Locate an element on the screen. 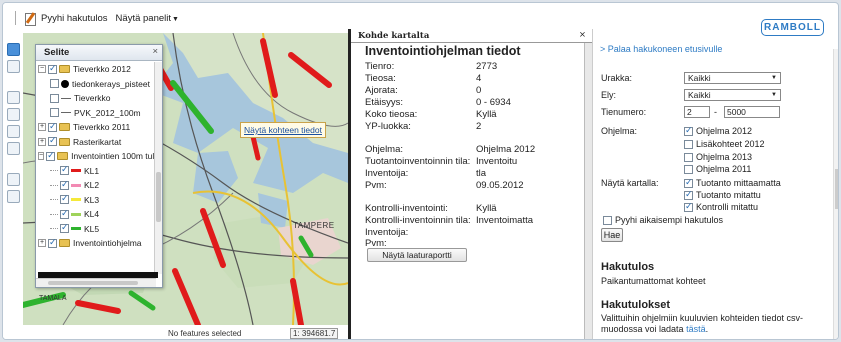 This screenshot has height=342, width=841. map-filter-option: Tuotanto mitattu is located at coordinates (722, 194).